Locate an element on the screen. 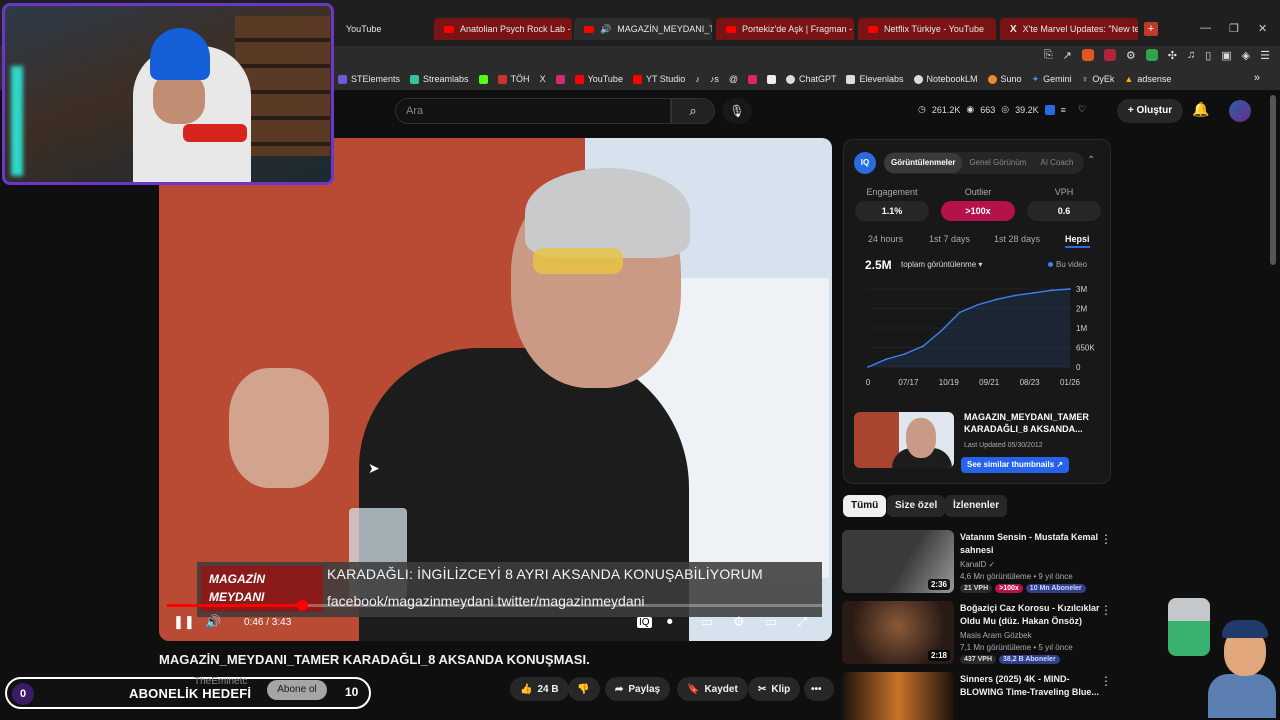 Image resolution: width=1280 pixels, height=720 pixels. chevron-up-icon: ⌃ is located at coordinates (1091, 160).